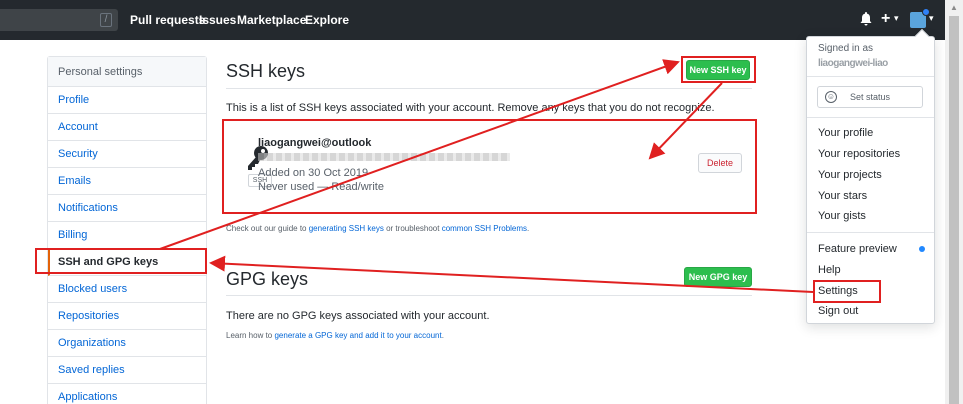  I want to click on arrow-settings-to-sidebar, so click(511, 274).